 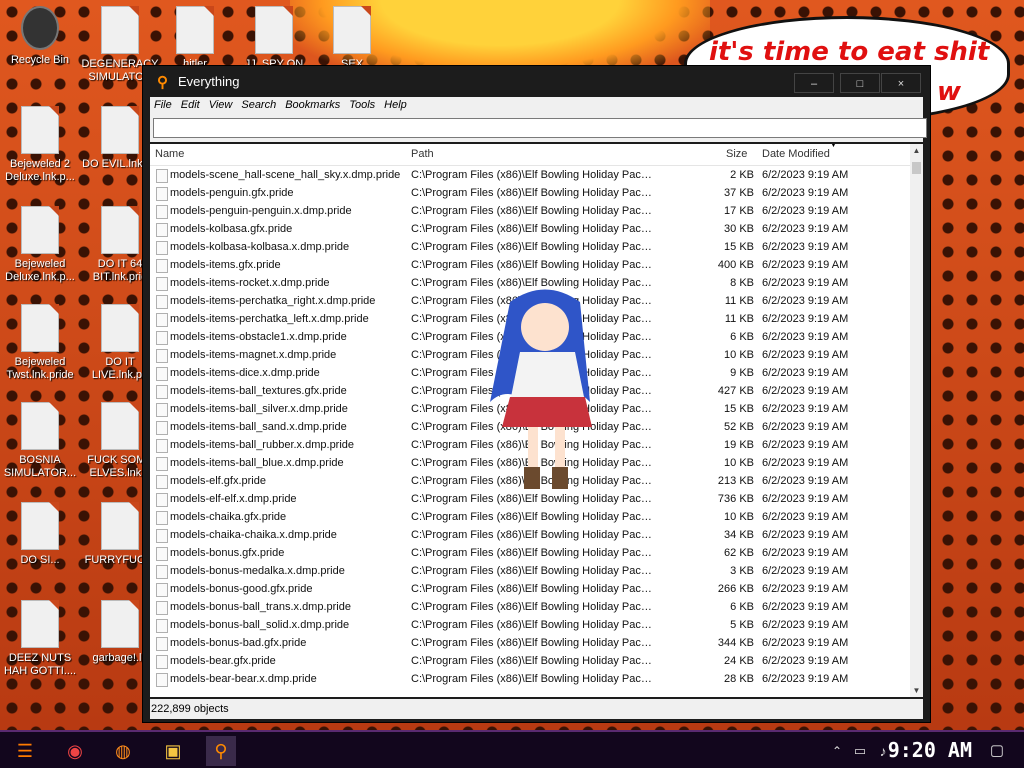 I want to click on search-input, so click(x=540, y=128).